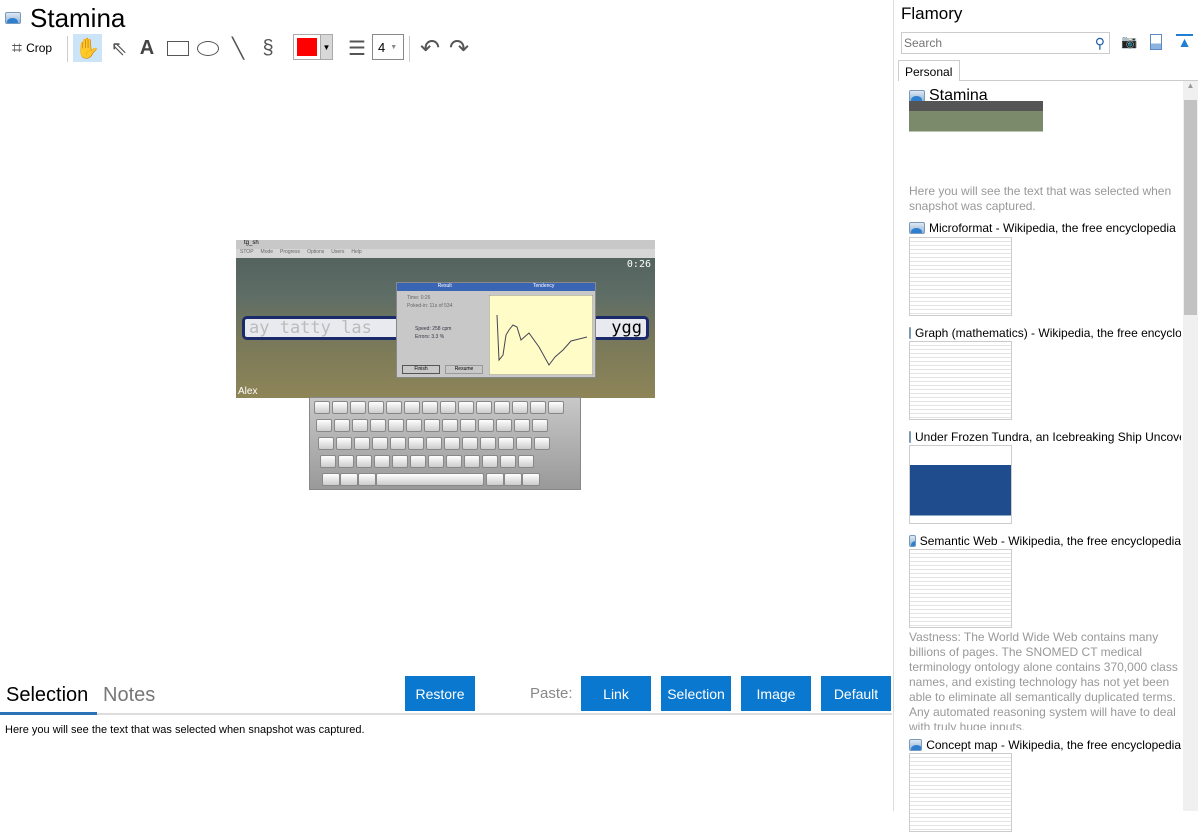 Image resolution: width=1198 pixels, height=832 pixels. I want to click on divider, so click(494, 714).